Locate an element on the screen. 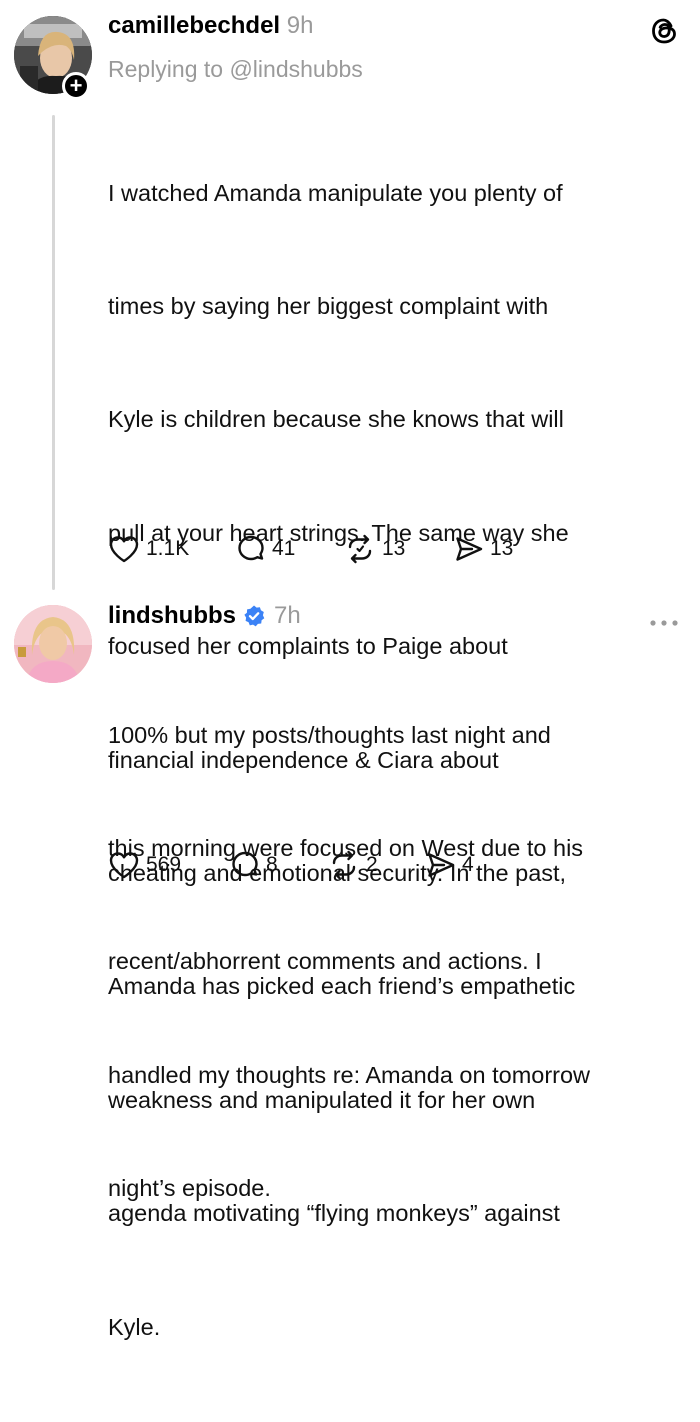 Image resolution: width=700 pixels, height=1422 pixels. post-author: camillebechdel 9h is located at coordinates (210, 26).